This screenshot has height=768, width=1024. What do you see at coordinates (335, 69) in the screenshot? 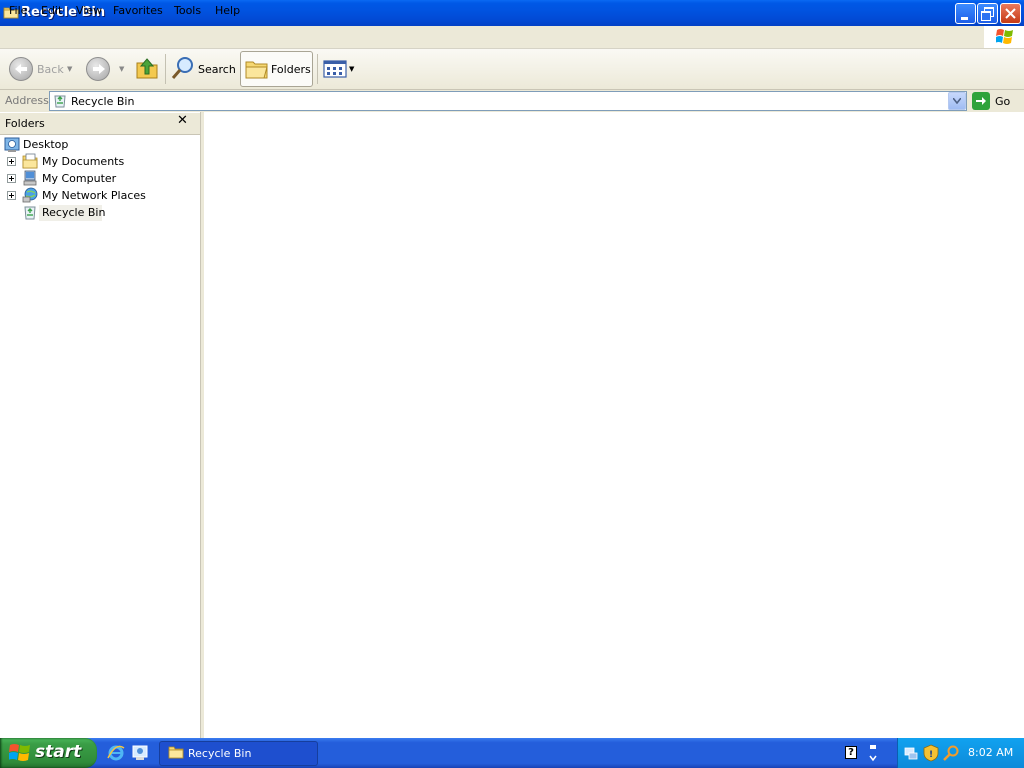
I see `views-icon` at bounding box center [335, 69].